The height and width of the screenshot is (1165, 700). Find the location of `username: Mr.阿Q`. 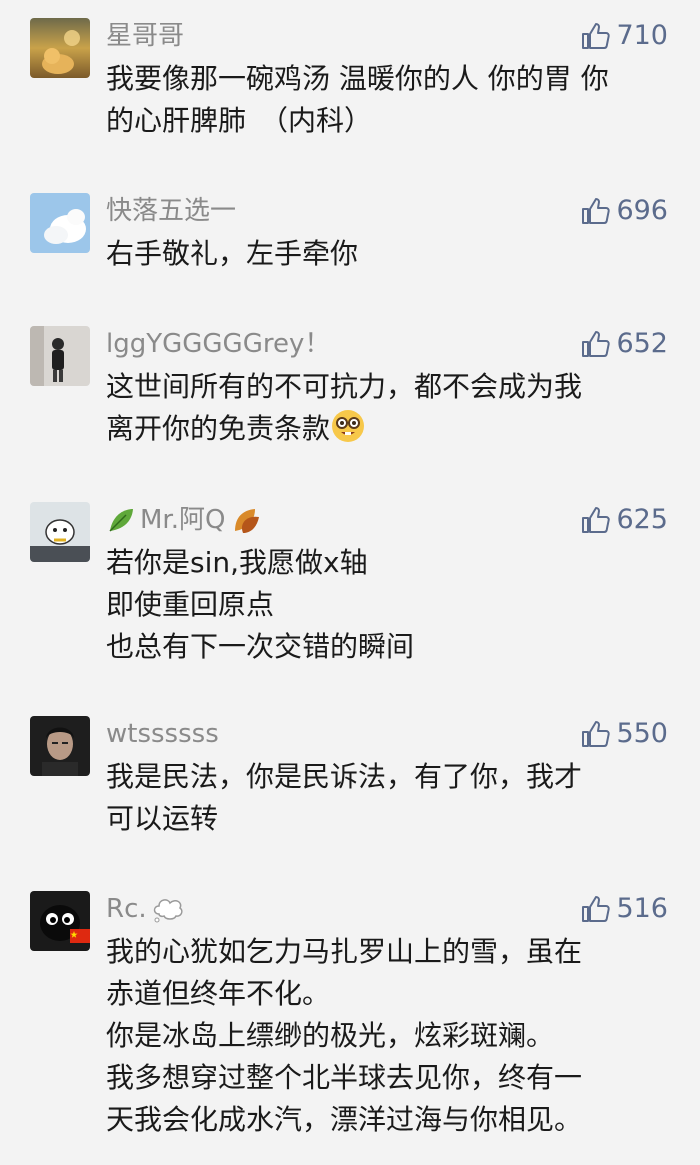

username: Mr.阿Q is located at coordinates (183, 520).